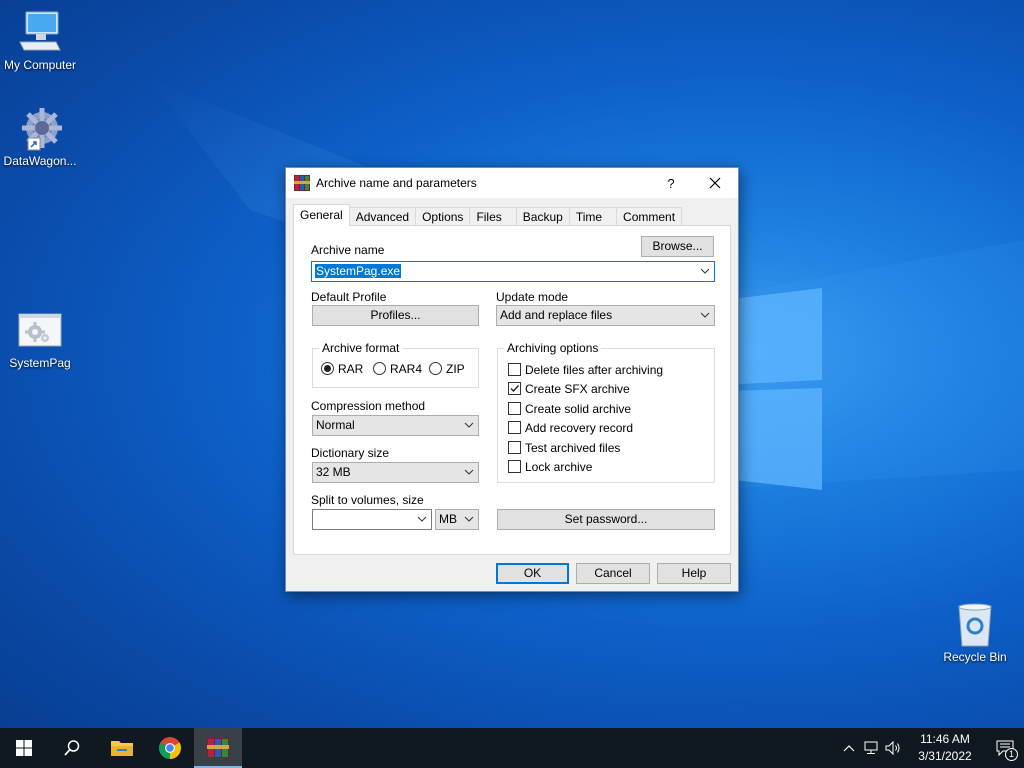 Image resolution: width=1024 pixels, height=768 pixels. What do you see at coordinates (348, 250) in the screenshot?
I see `archive-name-label: Archive name` at bounding box center [348, 250].